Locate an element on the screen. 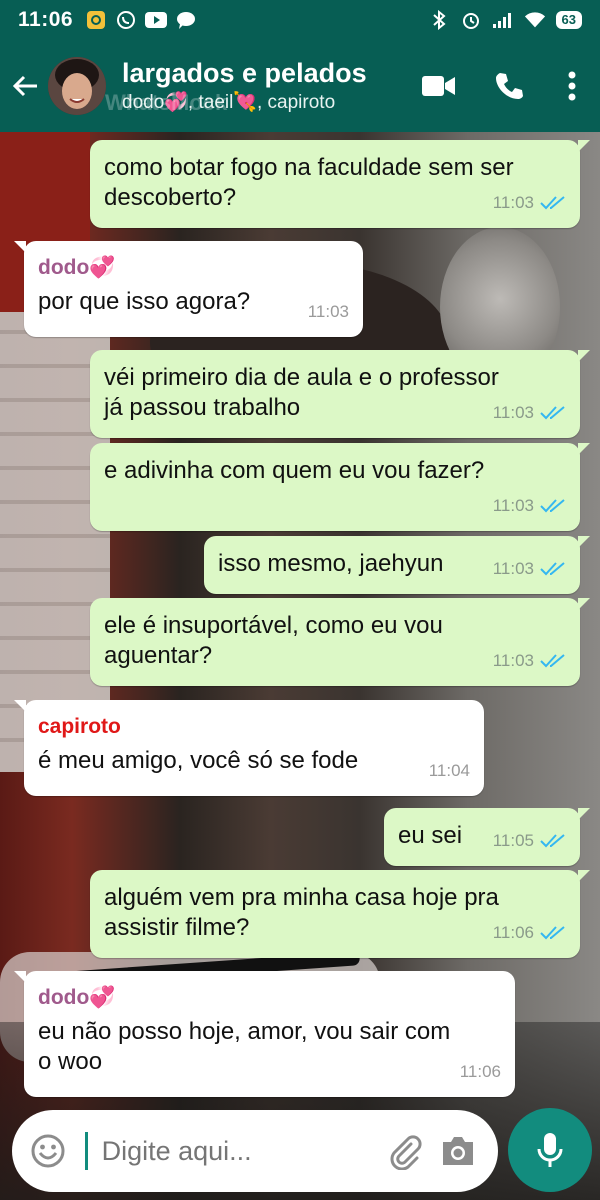 Image resolution: width=600 pixels, height=1200 pixels. battery-indicator: 63 is located at coordinates (568, 20).